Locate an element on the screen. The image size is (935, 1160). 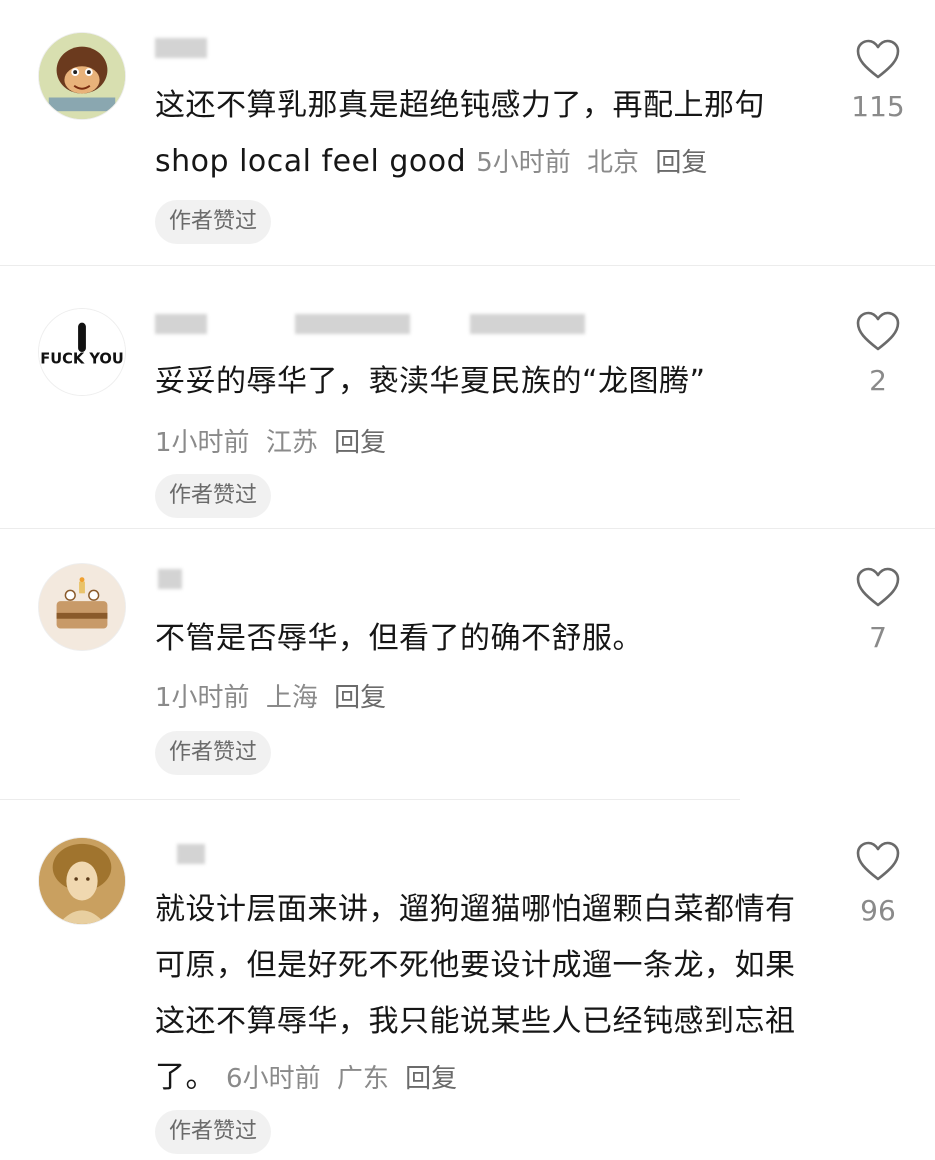
comment-meta: 1小时前 江苏 回复 is located at coordinates (270, 440).